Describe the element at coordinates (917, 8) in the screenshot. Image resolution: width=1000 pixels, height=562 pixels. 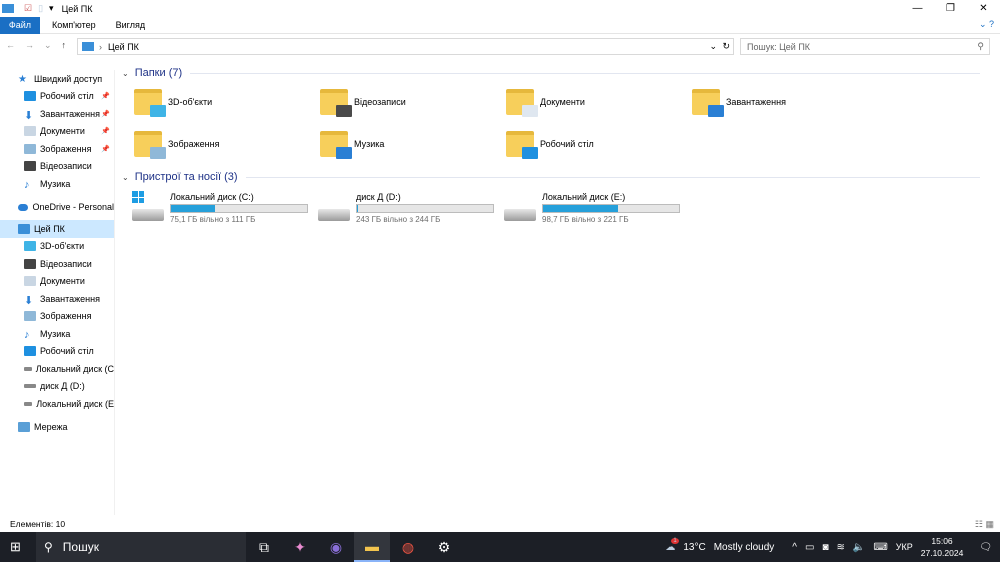
I see `minimize-button: —` at that location.